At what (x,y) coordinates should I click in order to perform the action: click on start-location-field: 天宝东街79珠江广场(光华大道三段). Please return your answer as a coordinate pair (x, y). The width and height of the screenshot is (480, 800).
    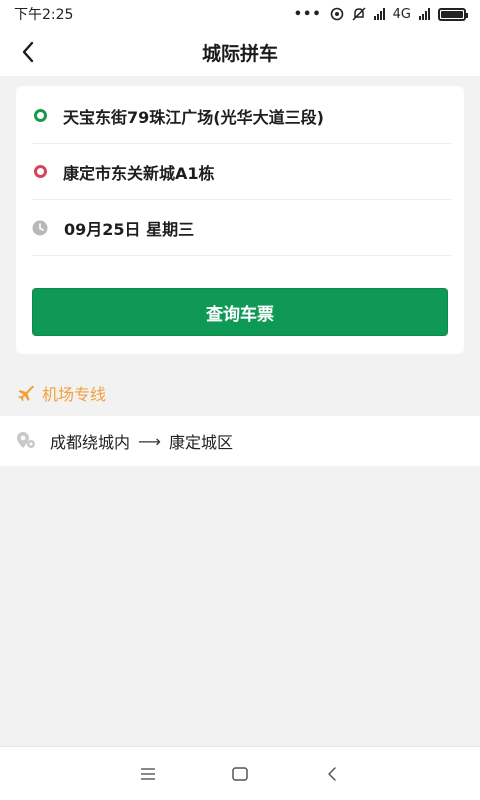
    Looking at the image, I should click on (242, 116).